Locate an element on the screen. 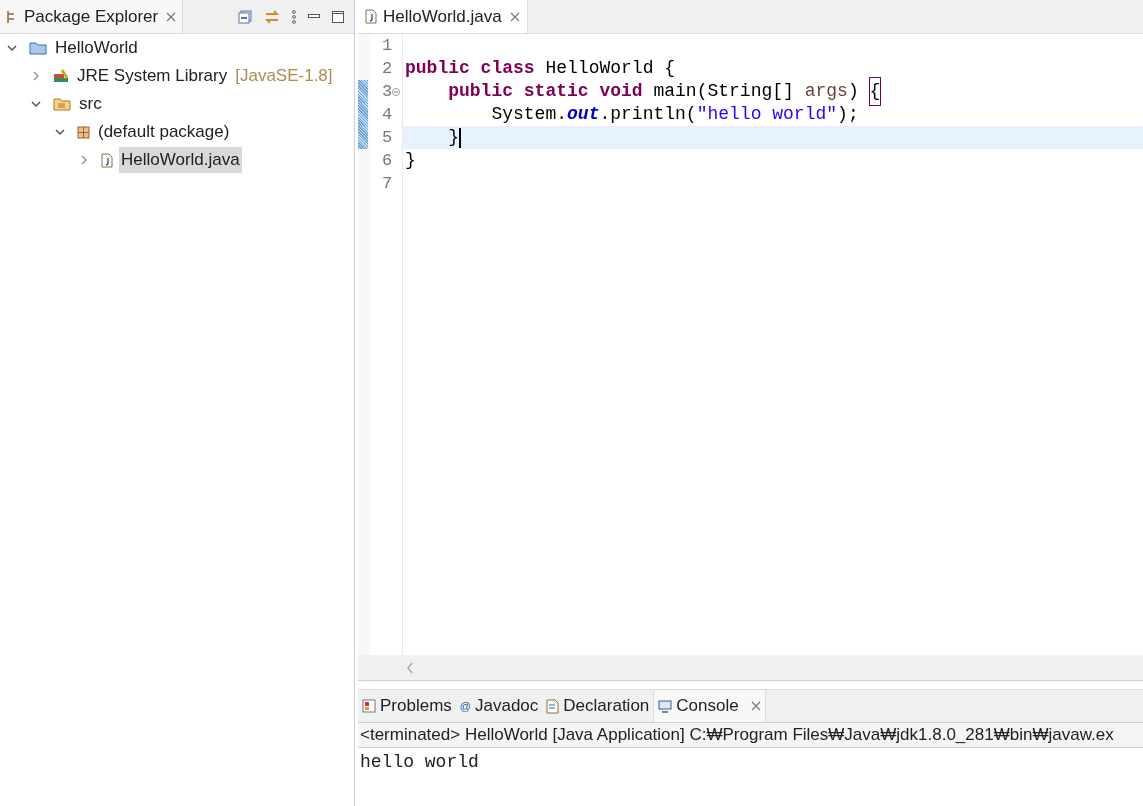 This screenshot has width=1143, height=806. view-tab: Package Explorer is located at coordinates (92, 16).